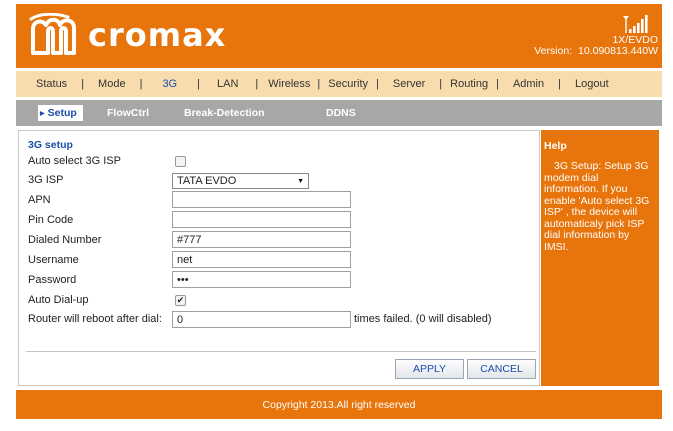 Image resolution: width=673 pixels, height=431 pixels. I want to click on dialed-number-label: Dialed Number, so click(65, 240).